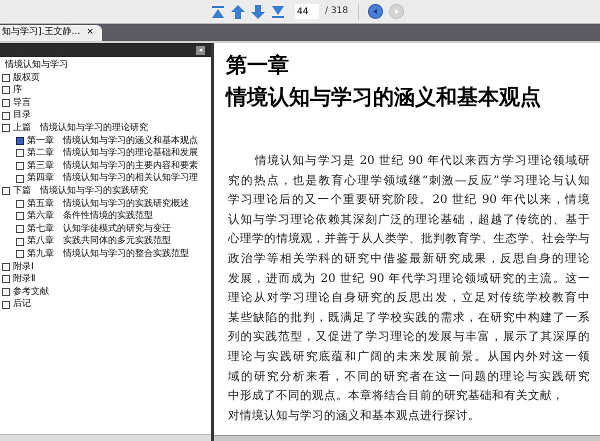 The image size is (600, 441). Describe the element at coordinates (113, 153) in the screenshot. I see `tree-item: 第二章 情境认知与学习的理论基础和发展` at that location.